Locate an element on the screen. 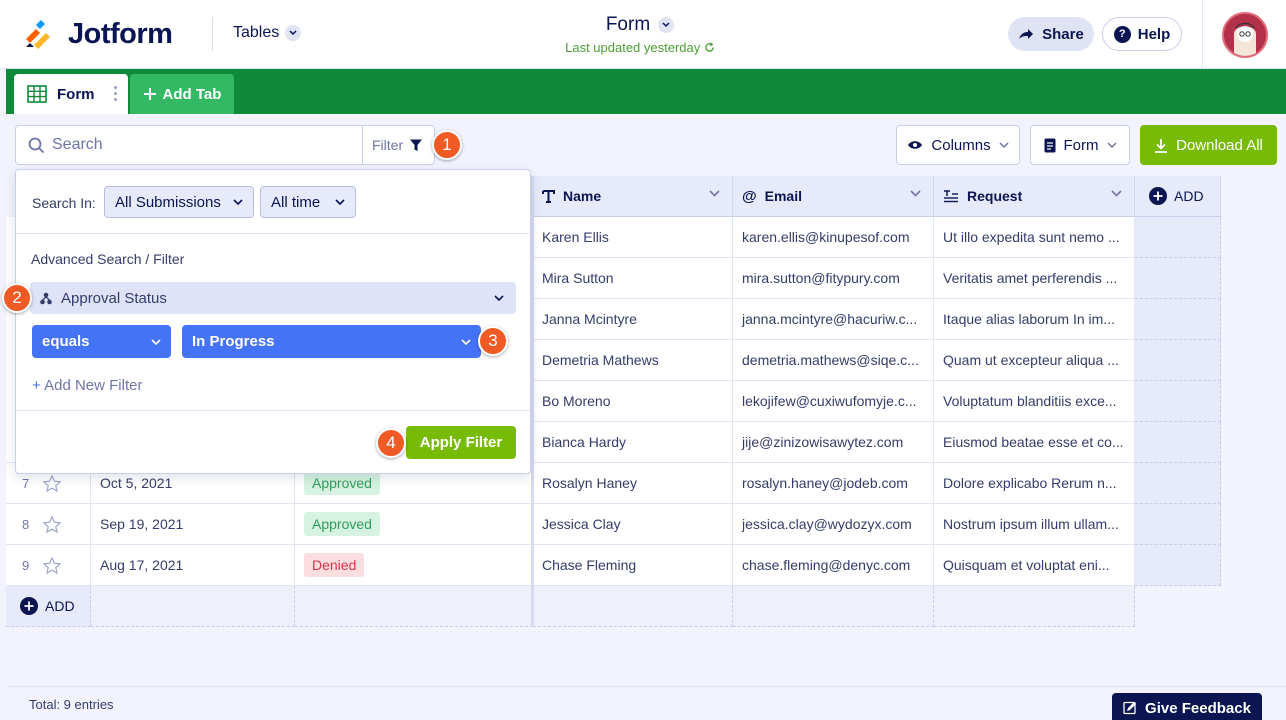 The height and width of the screenshot is (720, 1286). table-cell-name: Mira Sutton is located at coordinates (633, 278).